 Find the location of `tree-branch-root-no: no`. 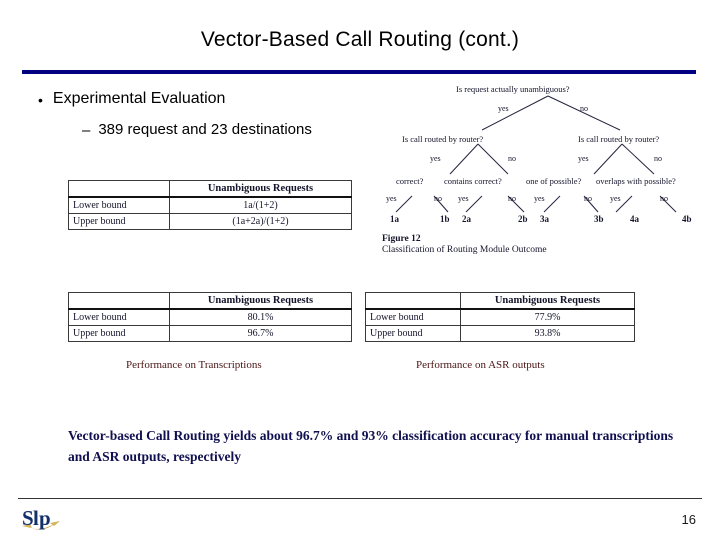

tree-branch-root-no: no is located at coordinates (584, 108).